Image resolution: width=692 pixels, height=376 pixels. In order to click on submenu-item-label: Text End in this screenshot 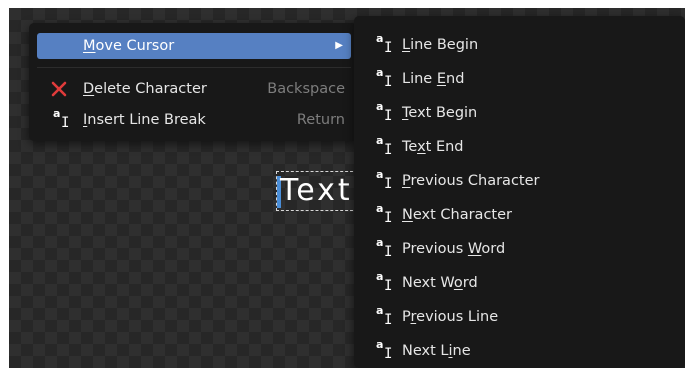, I will do `click(433, 147)`.